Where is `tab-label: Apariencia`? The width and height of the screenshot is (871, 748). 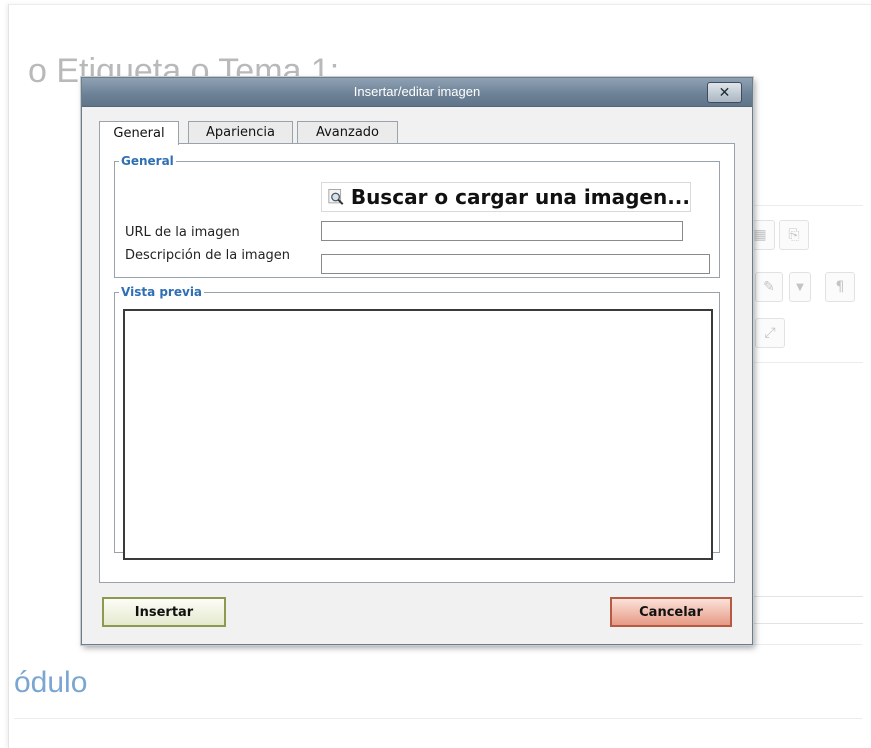
tab-label: Apariencia is located at coordinates (240, 132).